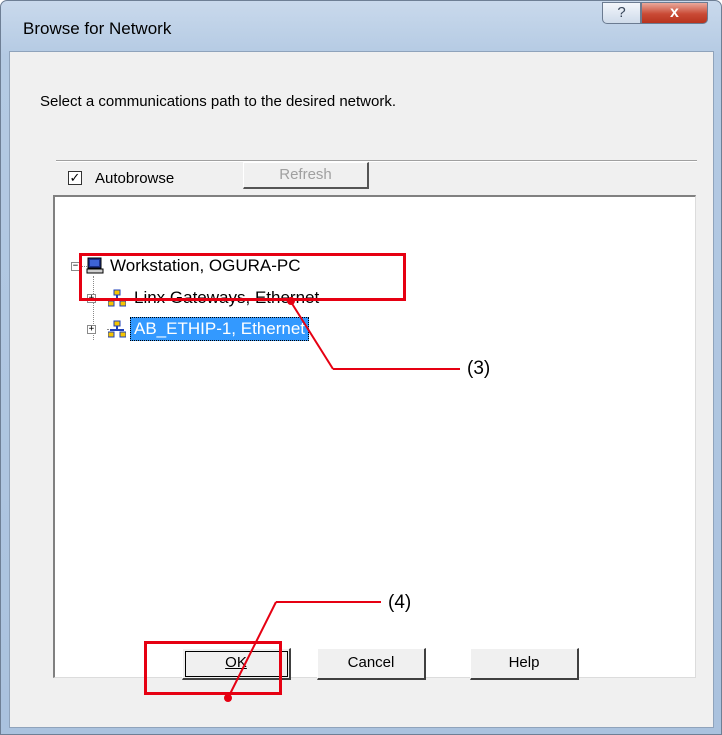 The height and width of the screenshot is (735, 722). What do you see at coordinates (400, 602) in the screenshot?
I see `annotation-label-4: (4)` at bounding box center [400, 602].